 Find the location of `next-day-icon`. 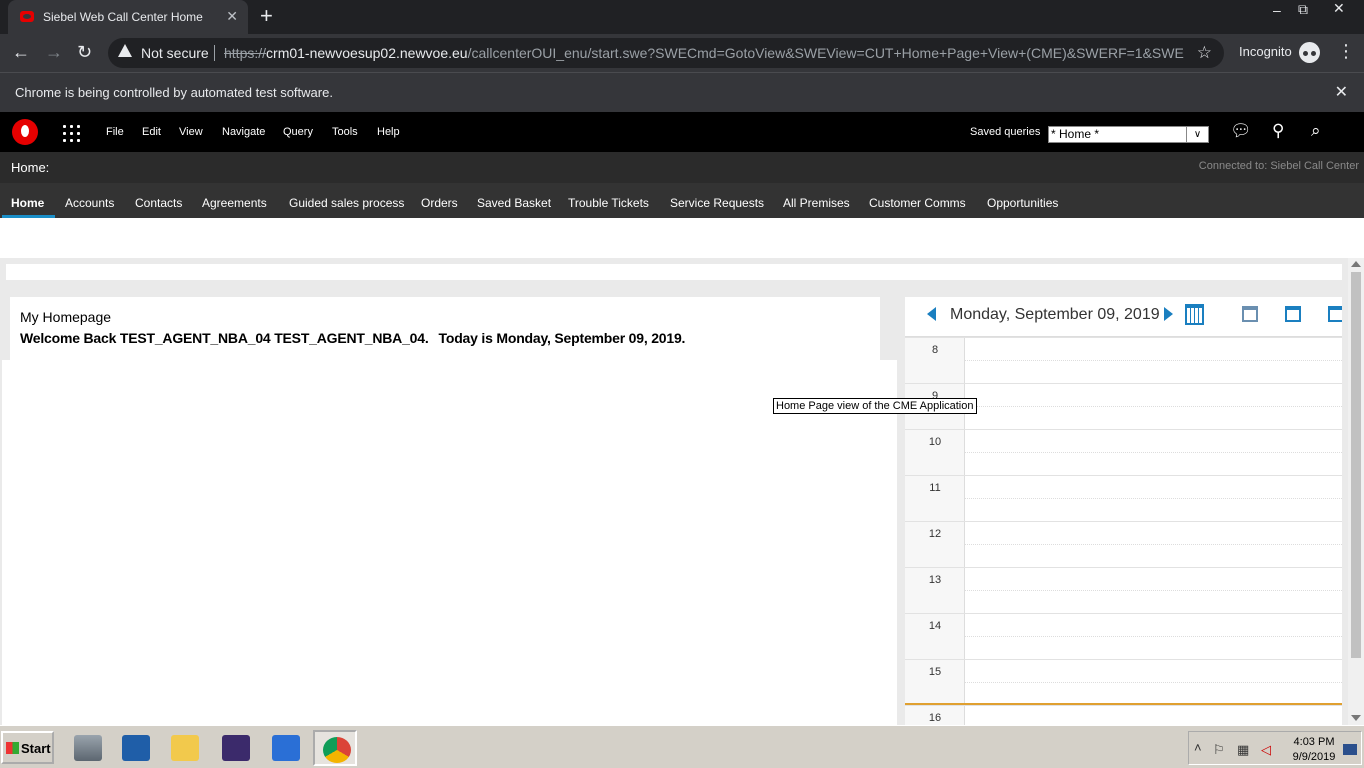

next-day-icon is located at coordinates (1168, 314).